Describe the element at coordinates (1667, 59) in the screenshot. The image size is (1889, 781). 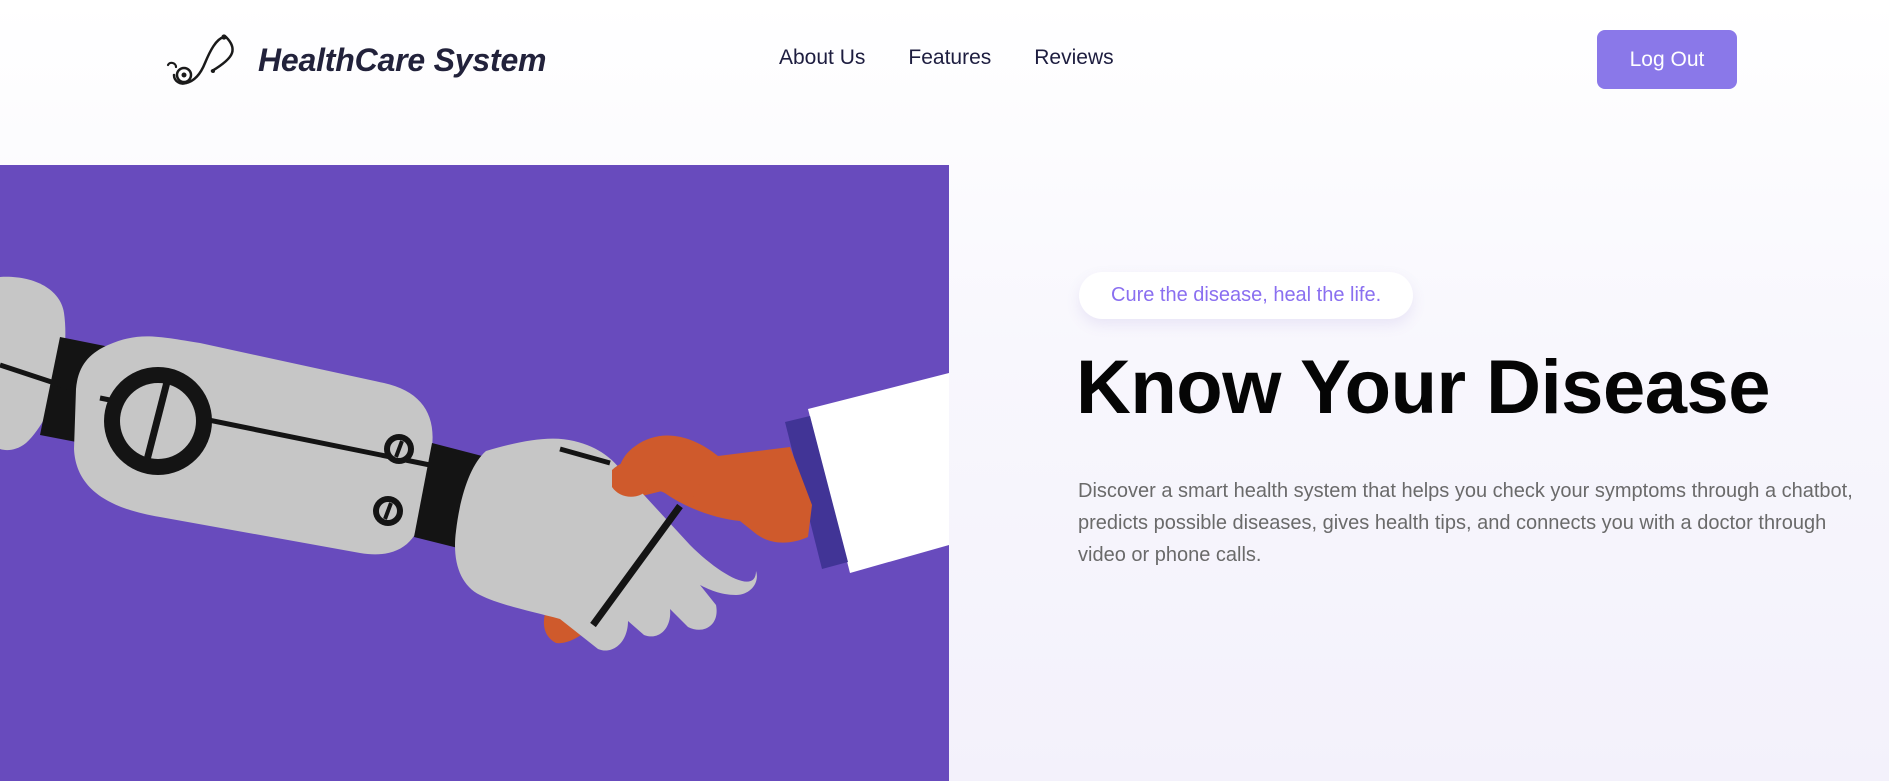
I see `logout-button: Log Out` at that location.